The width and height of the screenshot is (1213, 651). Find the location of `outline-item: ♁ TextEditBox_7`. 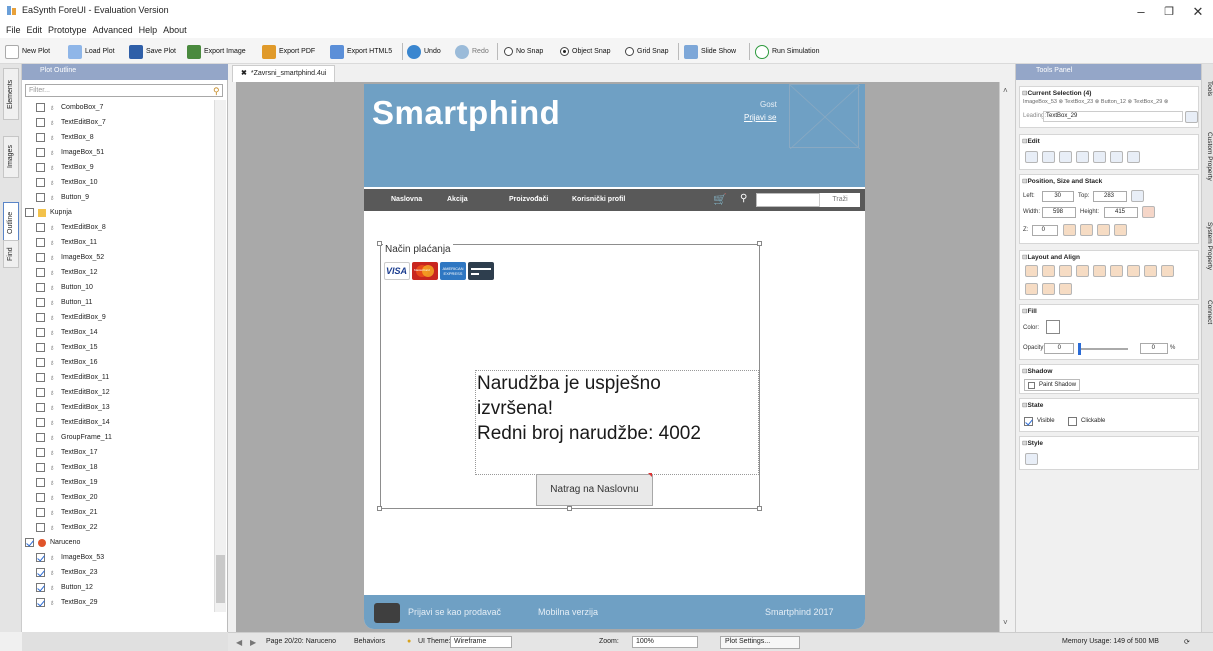

outline-item: ♁ TextEditBox_7 is located at coordinates (71, 122).